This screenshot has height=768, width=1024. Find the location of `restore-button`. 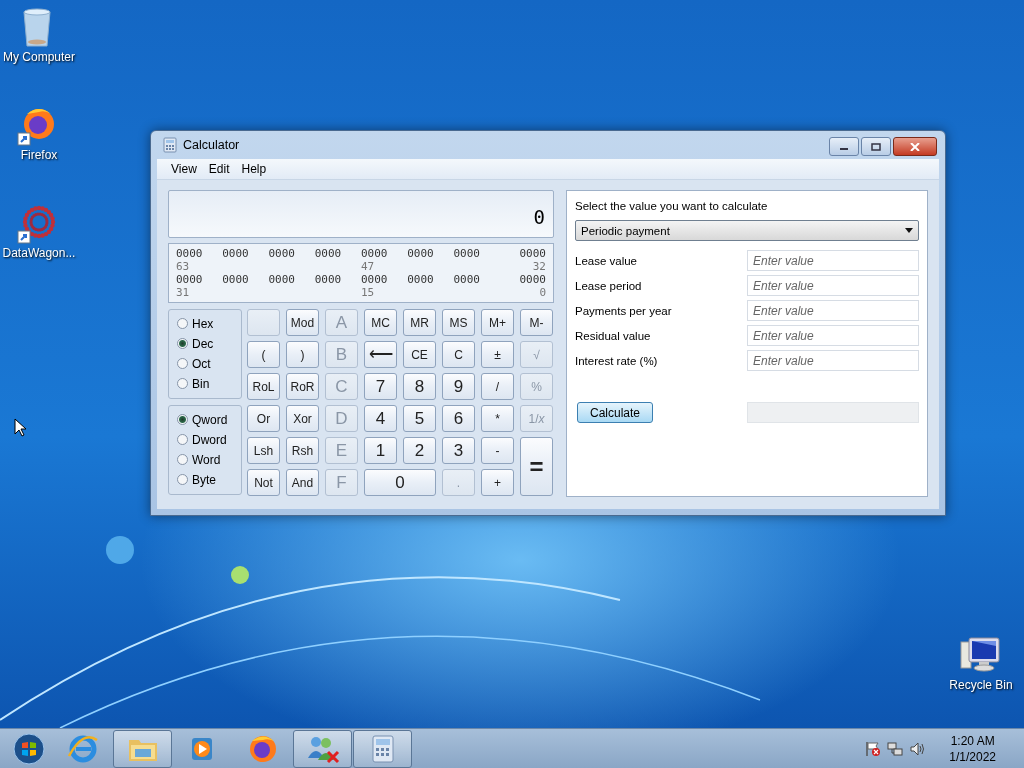

restore-button is located at coordinates (876, 146).